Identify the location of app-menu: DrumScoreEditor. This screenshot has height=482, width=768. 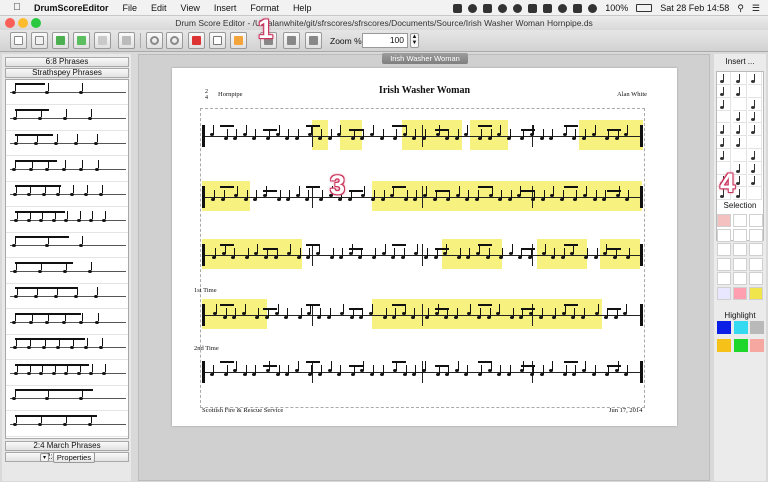
(71, 8).